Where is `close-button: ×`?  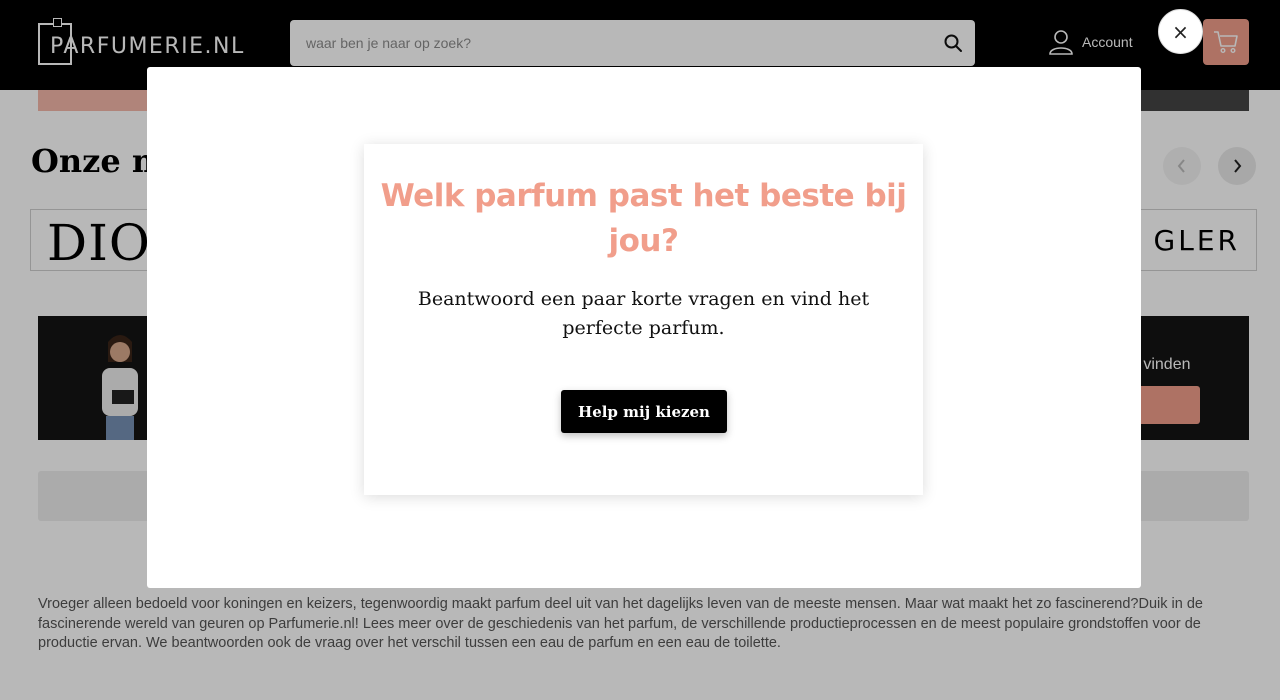
close-button: × is located at coordinates (1180, 31).